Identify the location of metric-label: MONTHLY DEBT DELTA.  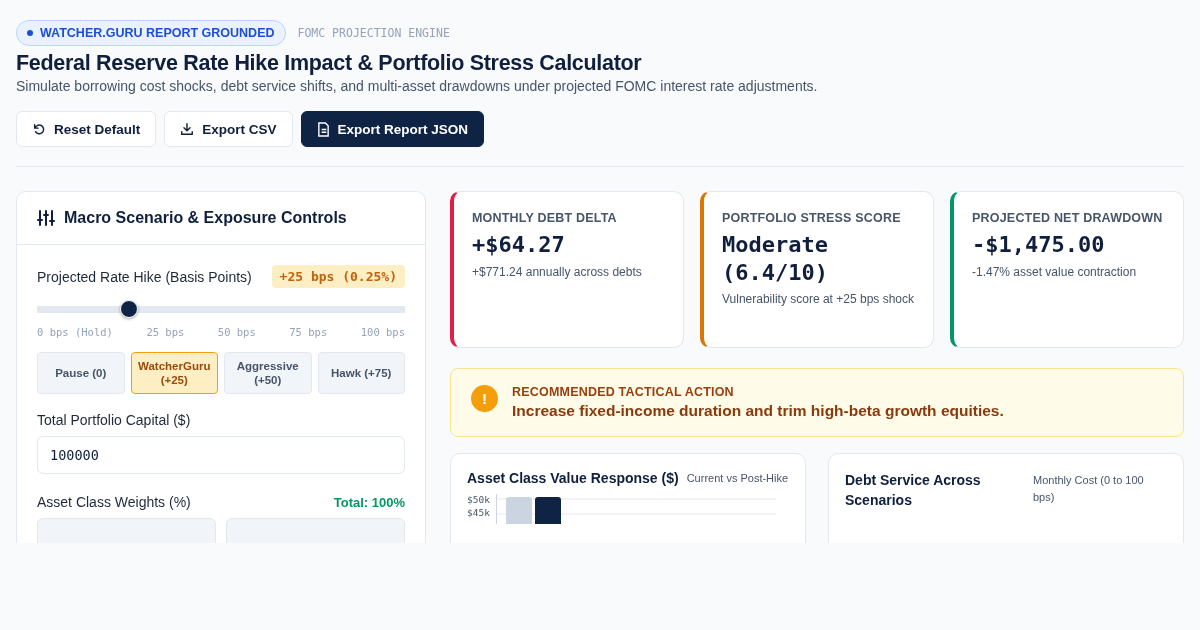
(545, 218).